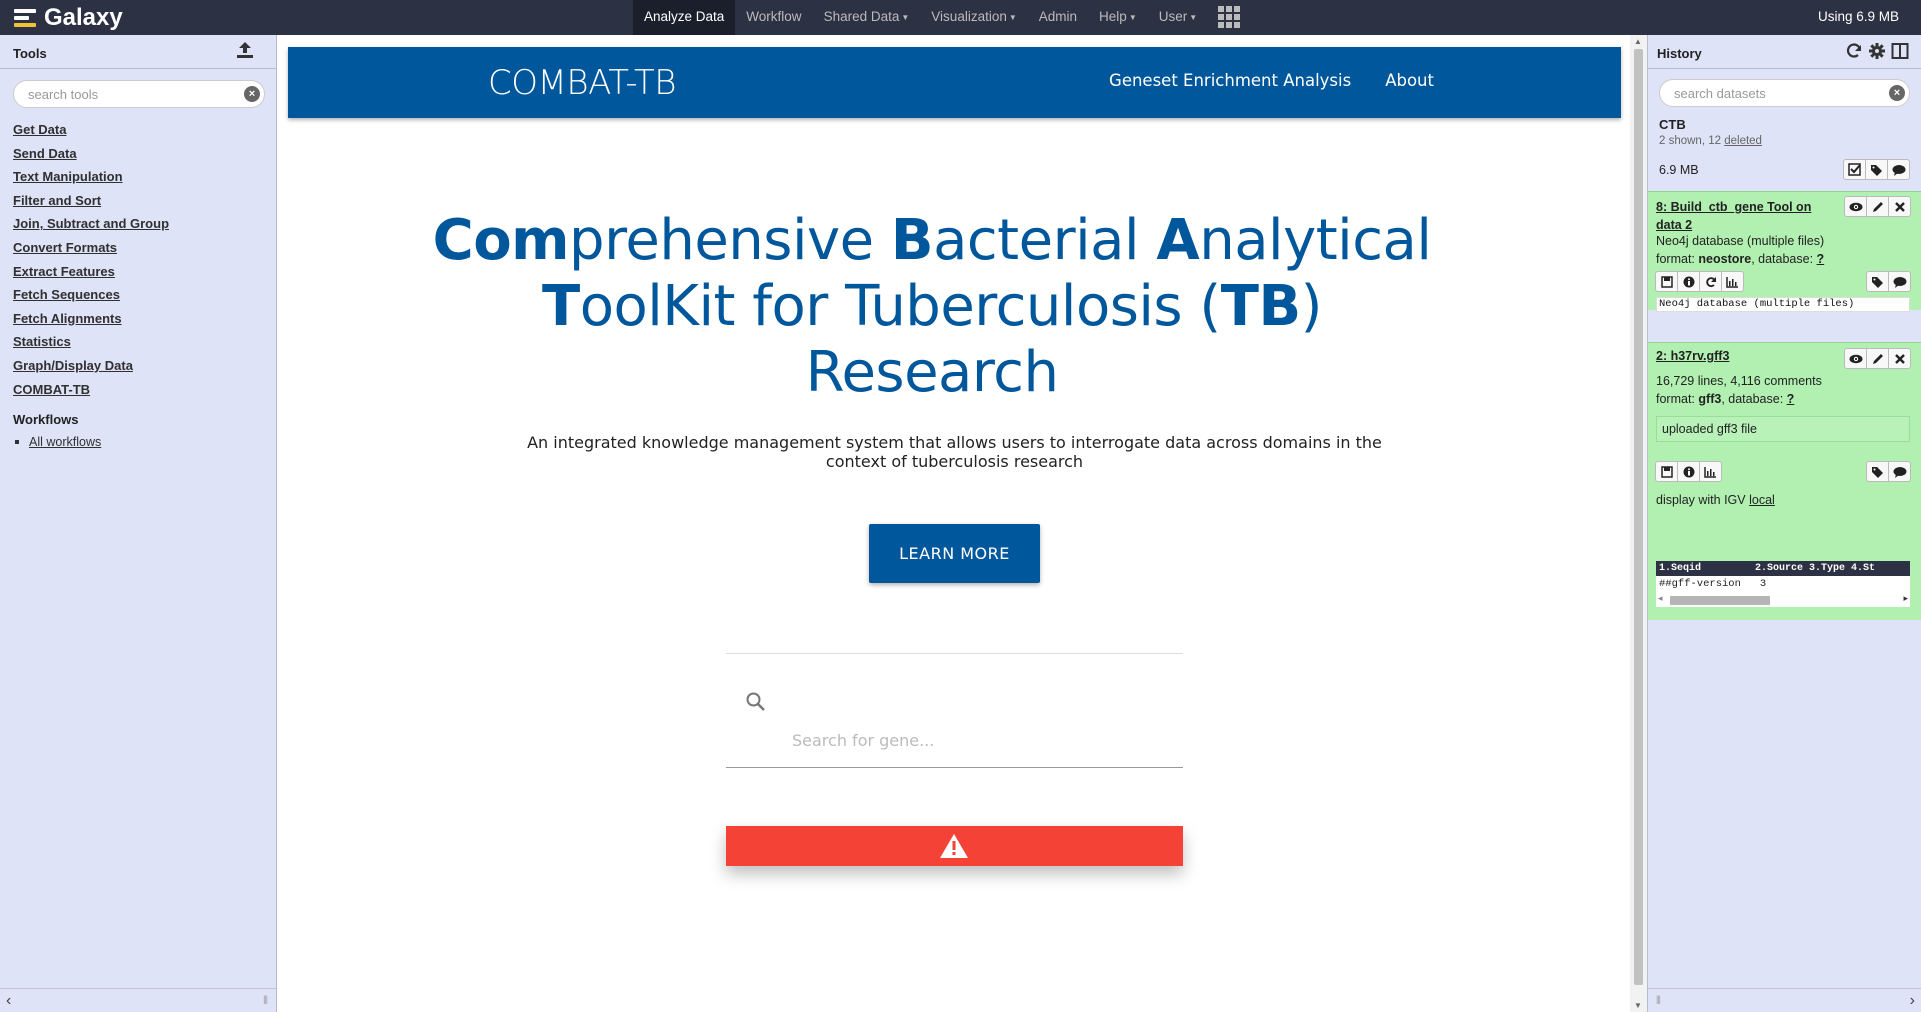 This screenshot has width=1921, height=1012. What do you see at coordinates (1762, 500) in the screenshot?
I see `igv-local-link: local` at bounding box center [1762, 500].